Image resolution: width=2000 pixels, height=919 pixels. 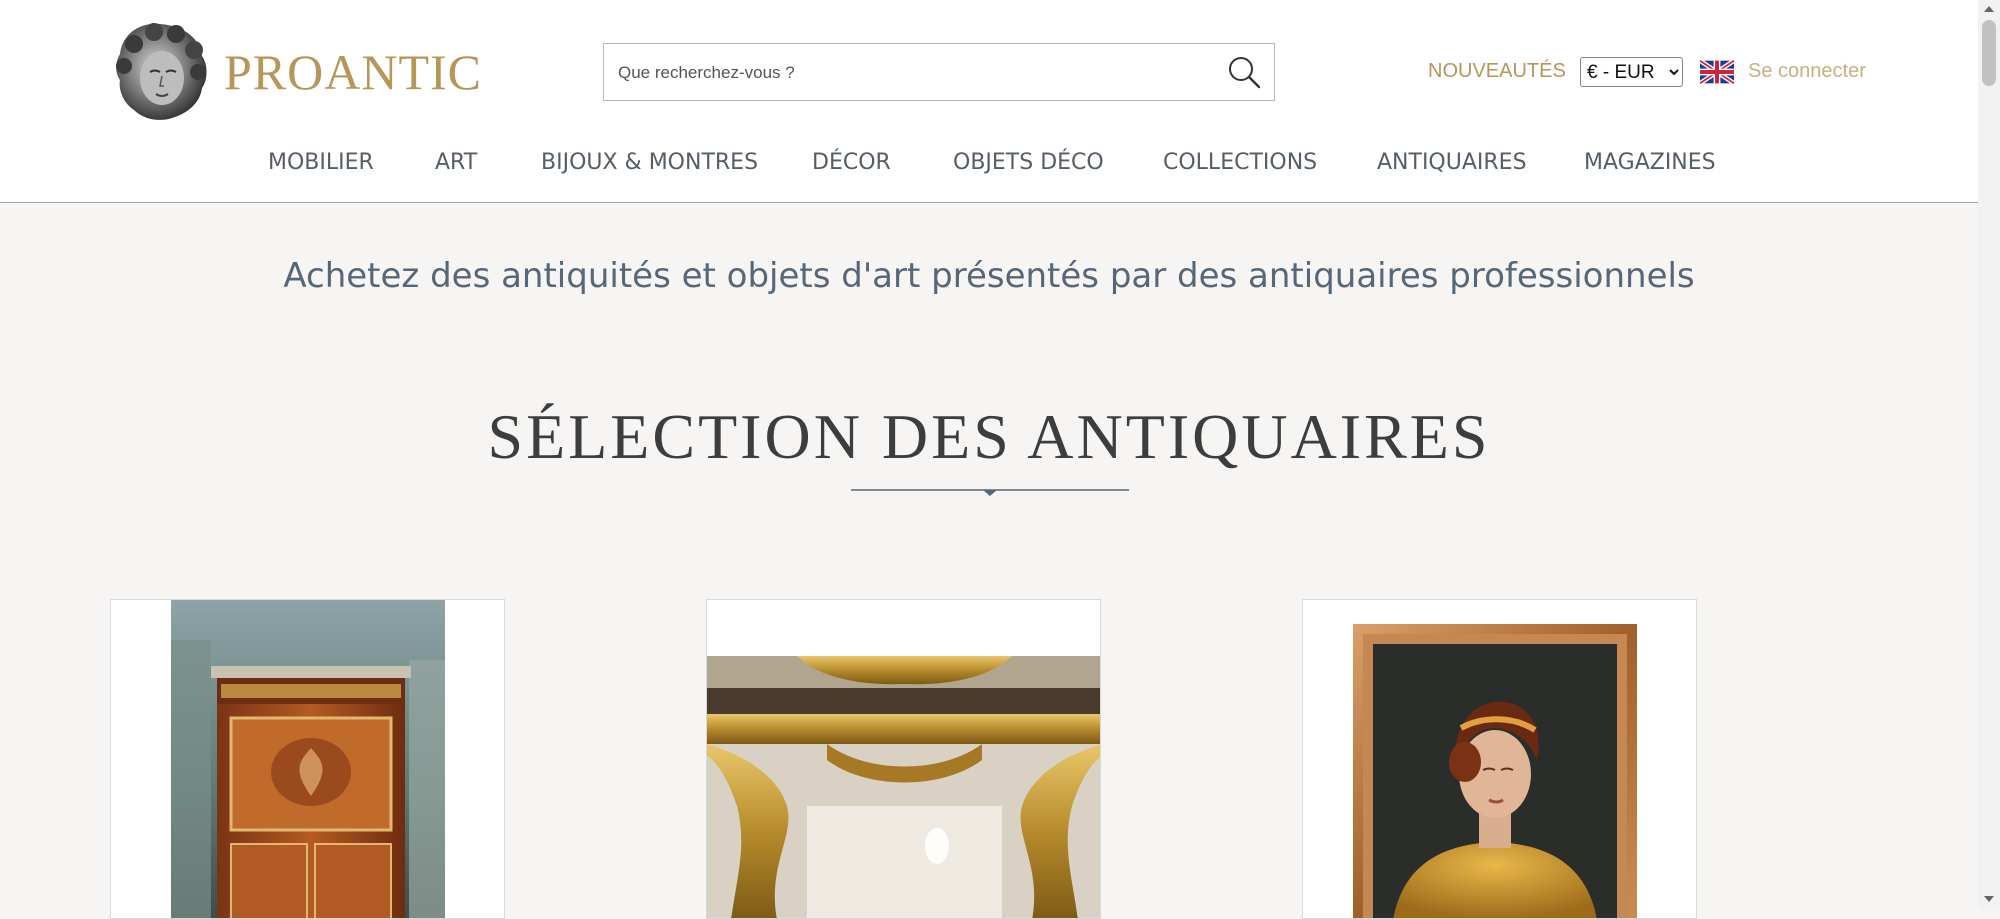 What do you see at coordinates (1717, 72) in the screenshot?
I see `uk-flag-icon` at bounding box center [1717, 72].